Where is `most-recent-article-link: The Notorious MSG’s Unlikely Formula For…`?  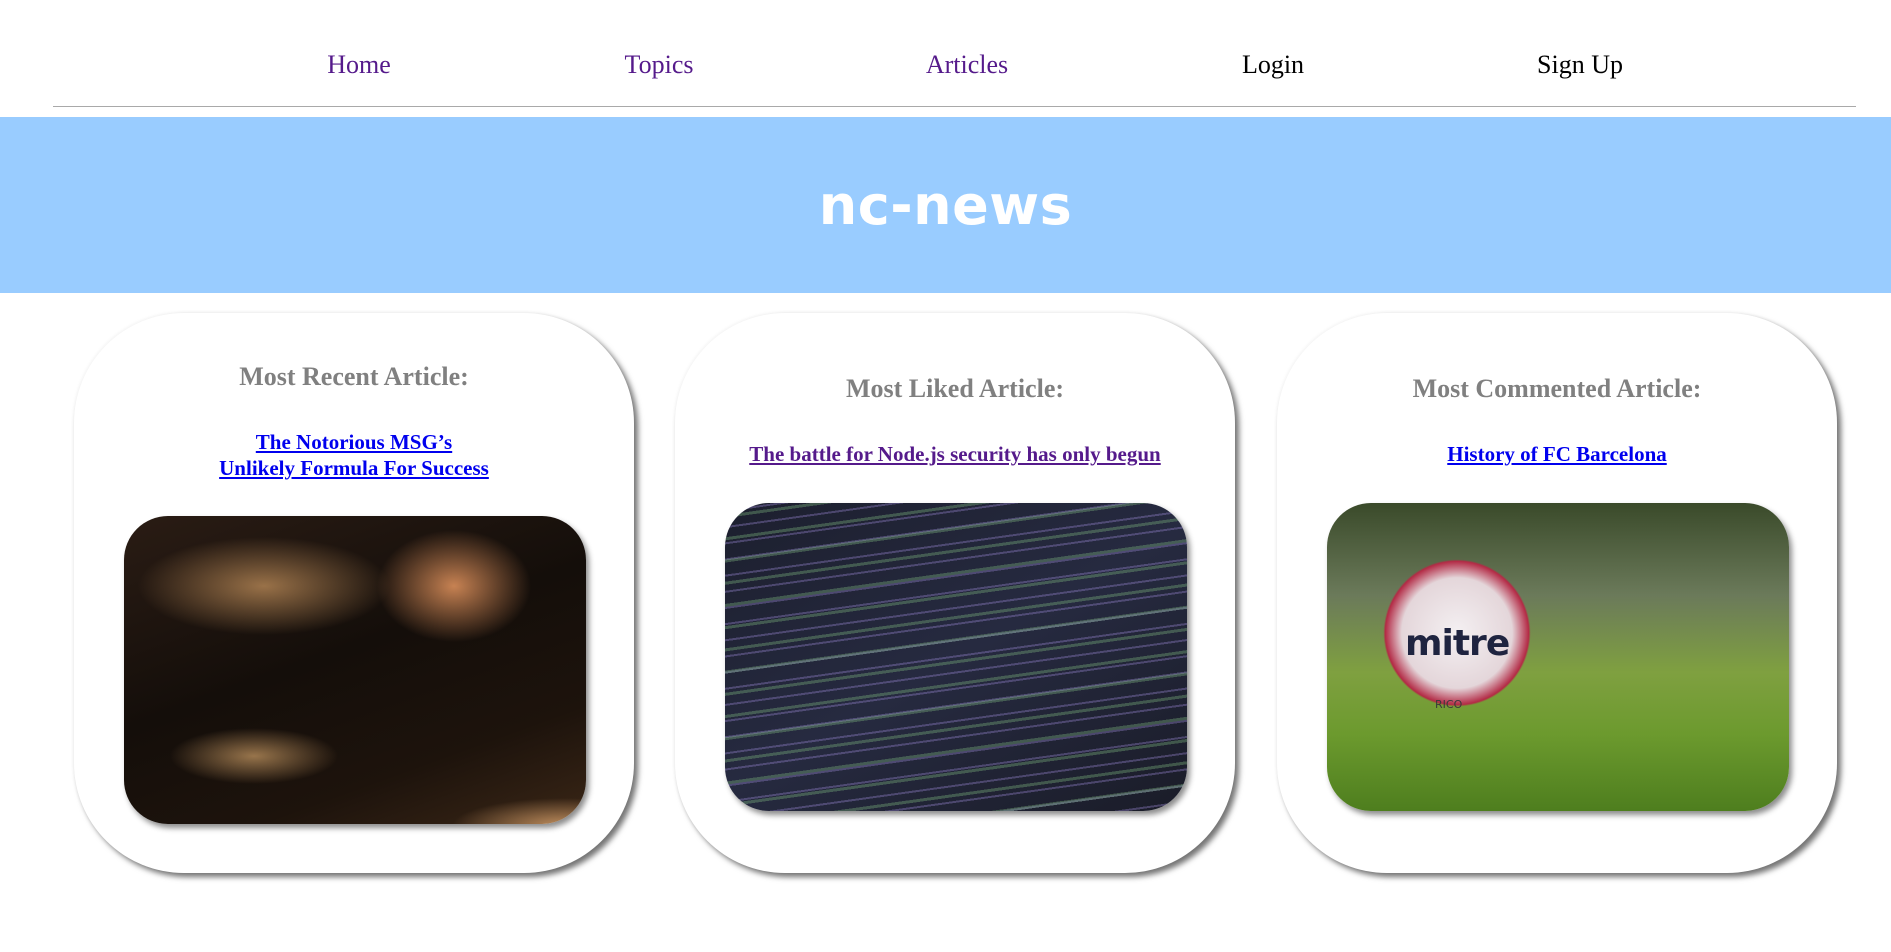 most-recent-article-link: The Notorious MSG’s Unlikely Formula For… is located at coordinates (354, 455).